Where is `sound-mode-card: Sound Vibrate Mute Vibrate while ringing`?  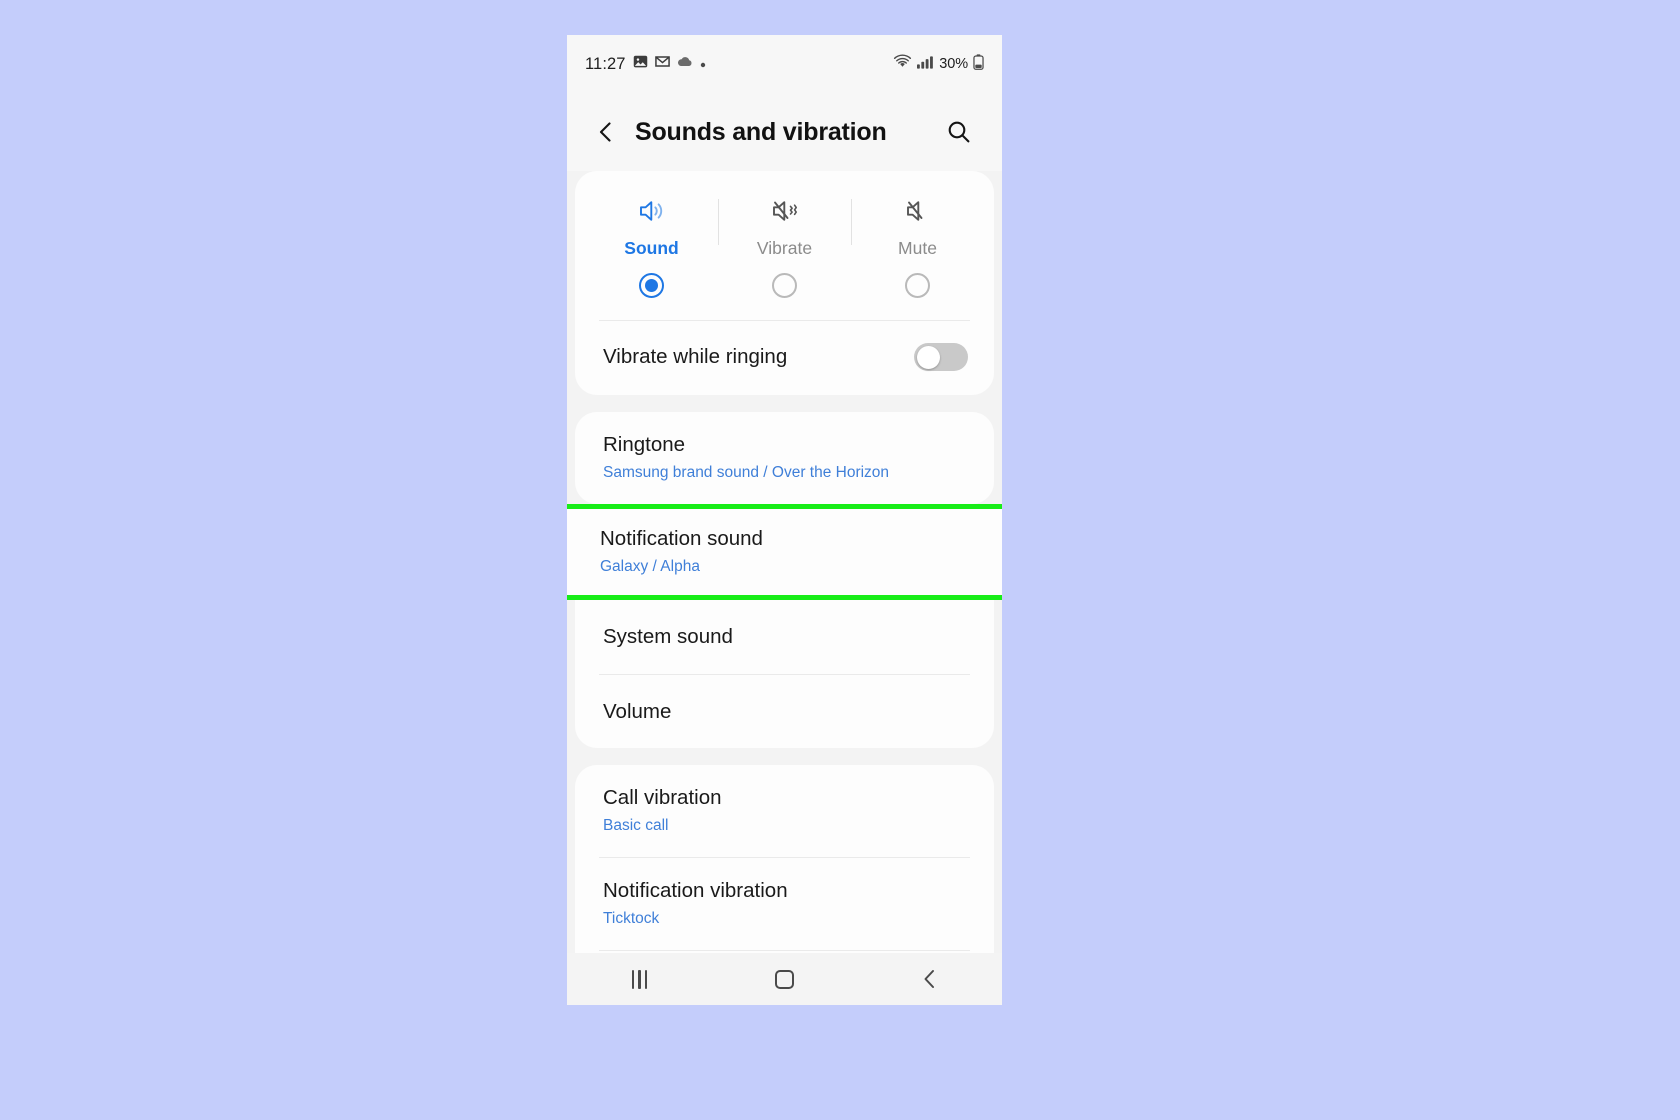 sound-mode-card: Sound Vibrate Mute Vibrate while ringing is located at coordinates (784, 283).